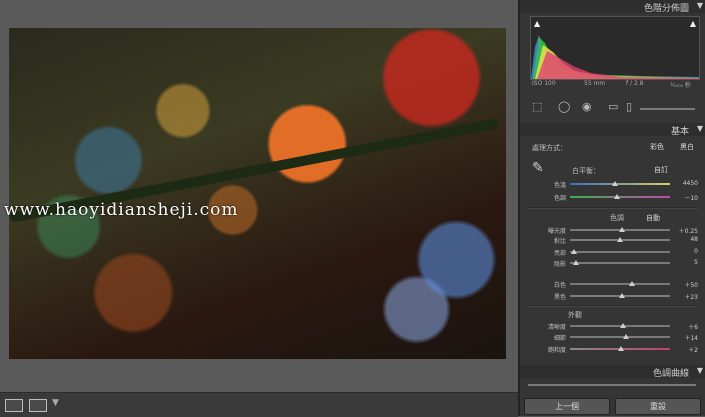  What do you see at coordinates (683, 337) in the screenshot?
I see `slider-value: ＋14` at bounding box center [683, 337].